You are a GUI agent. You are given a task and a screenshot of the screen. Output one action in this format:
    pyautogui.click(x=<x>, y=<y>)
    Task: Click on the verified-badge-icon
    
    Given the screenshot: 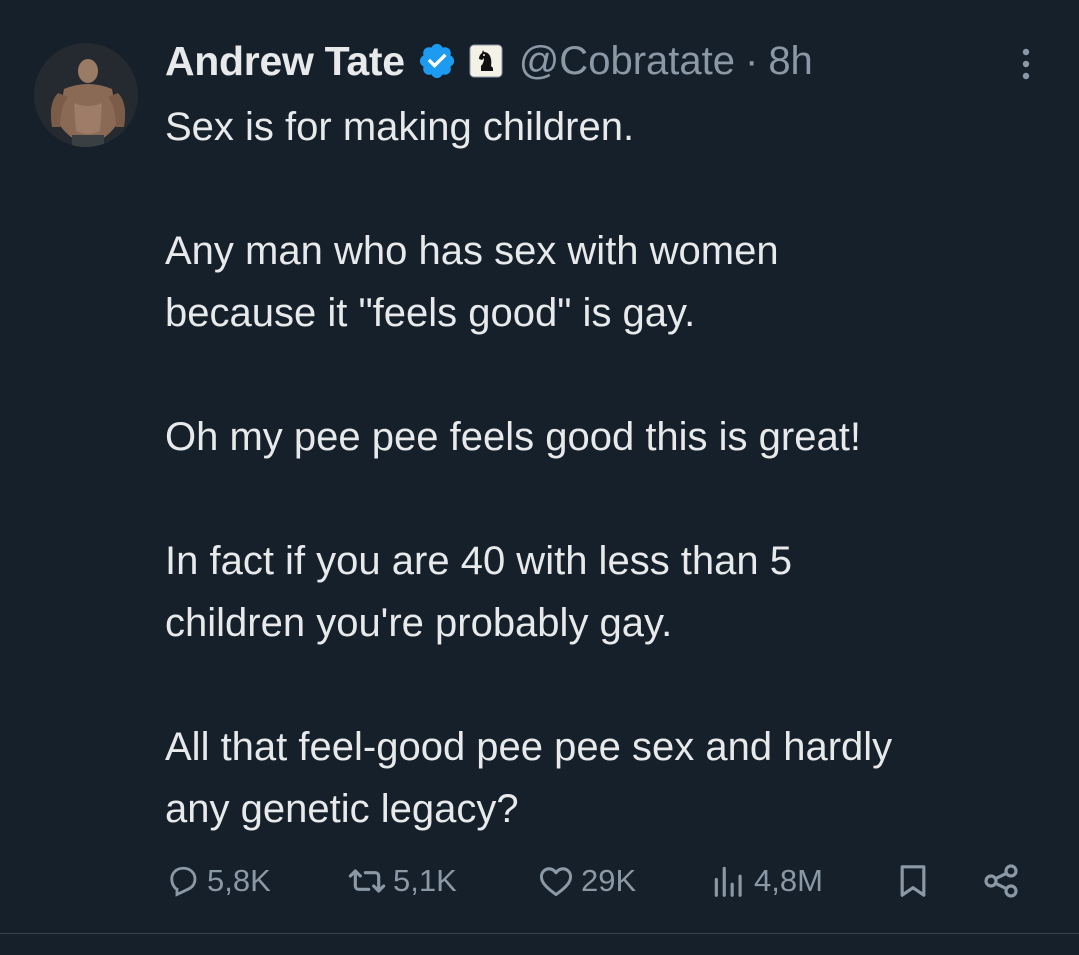 What is the action you would take?
    pyautogui.click(x=437, y=61)
    